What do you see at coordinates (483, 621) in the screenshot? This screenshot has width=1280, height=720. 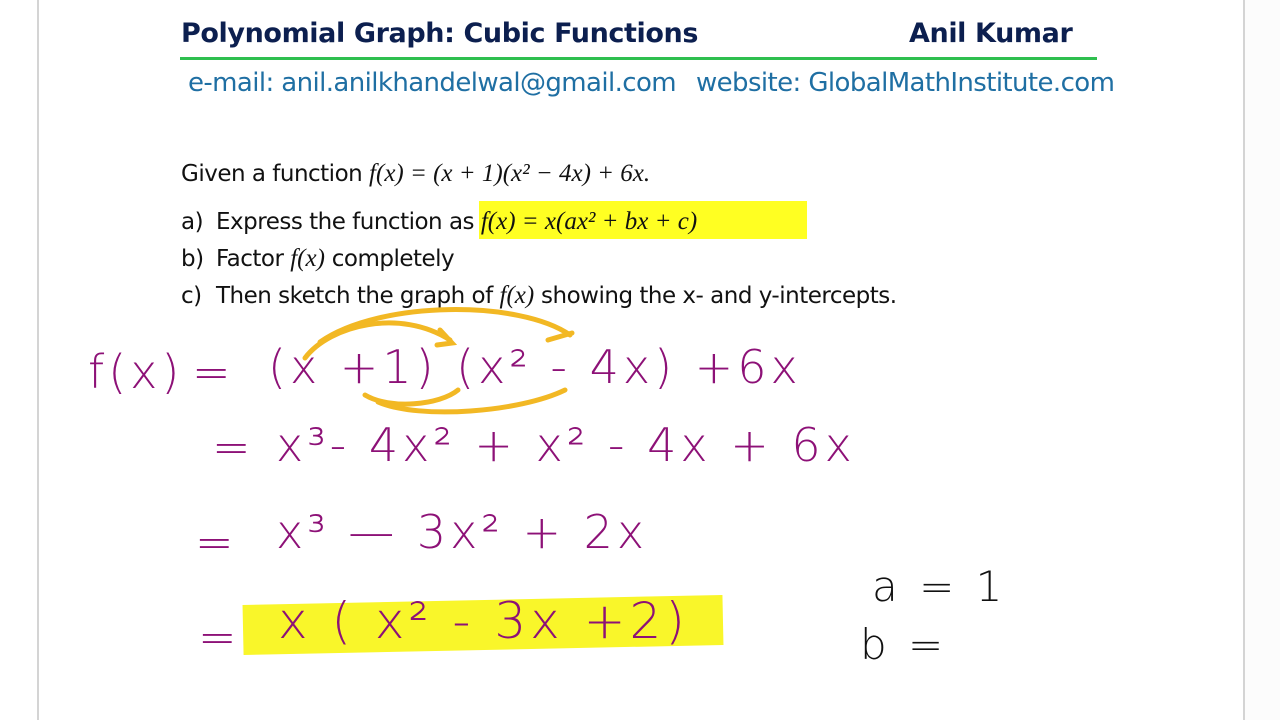 I see `work-line-4-rhs: x ( x² - 3x +2)` at bounding box center [483, 621].